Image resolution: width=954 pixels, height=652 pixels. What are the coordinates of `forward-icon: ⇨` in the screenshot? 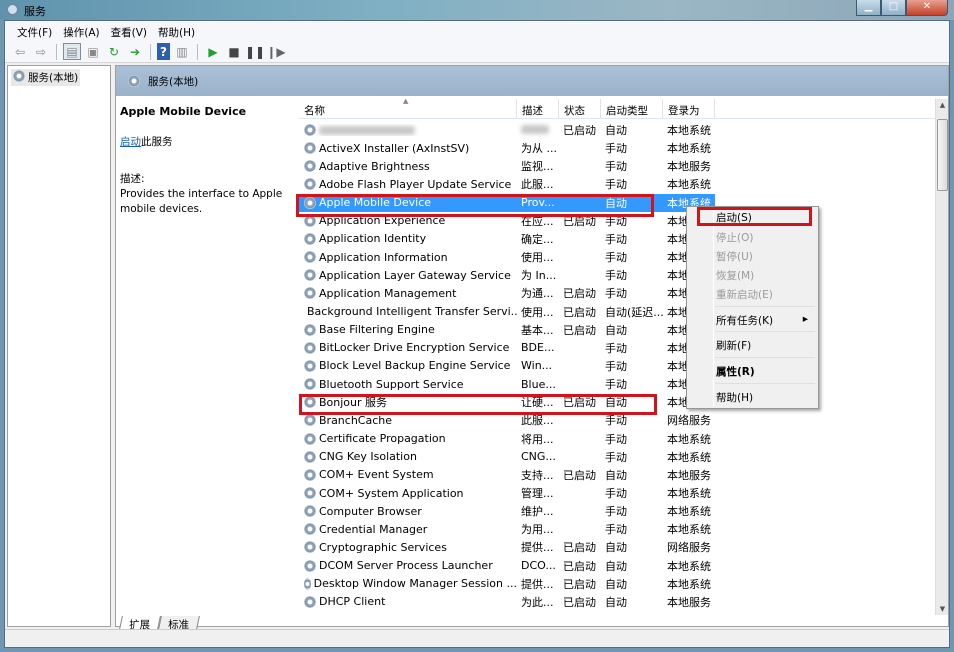 It's located at (41, 51).